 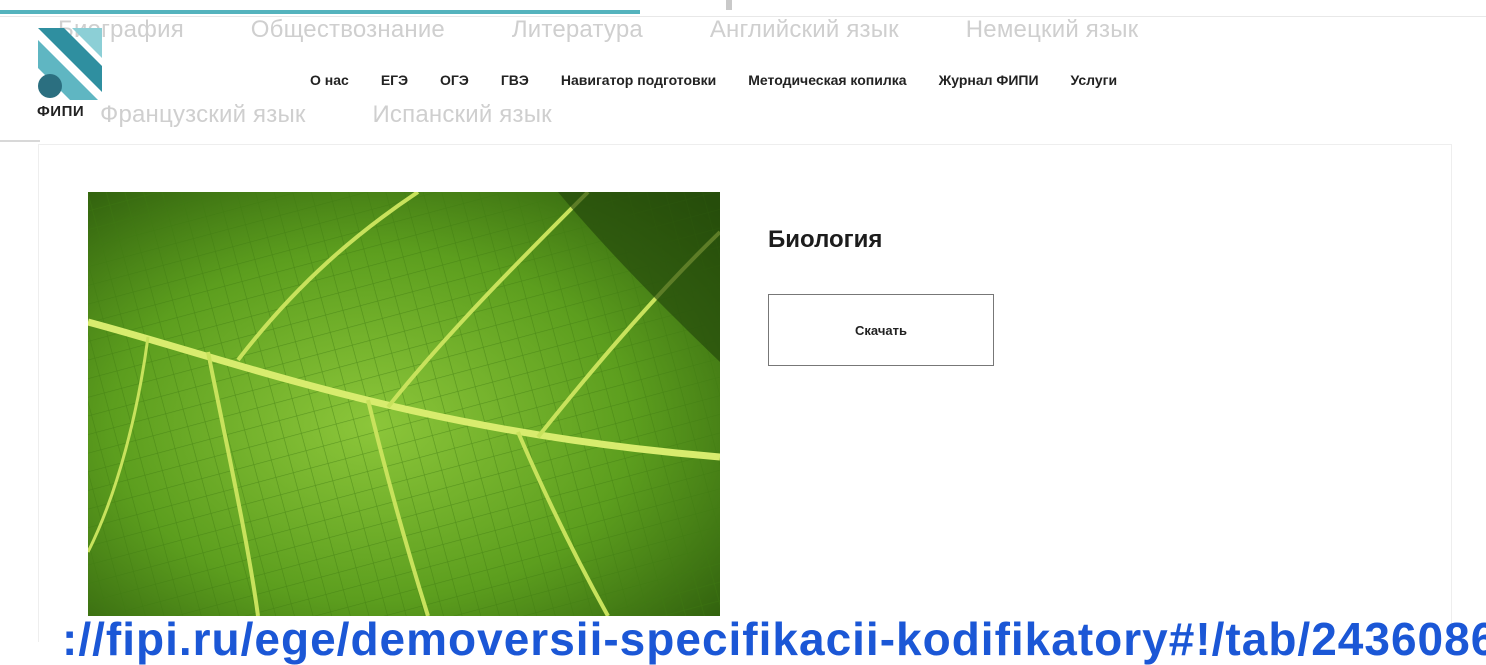 What do you see at coordinates (329, 80) in the screenshot?
I see `nav-item-about: О нас` at bounding box center [329, 80].